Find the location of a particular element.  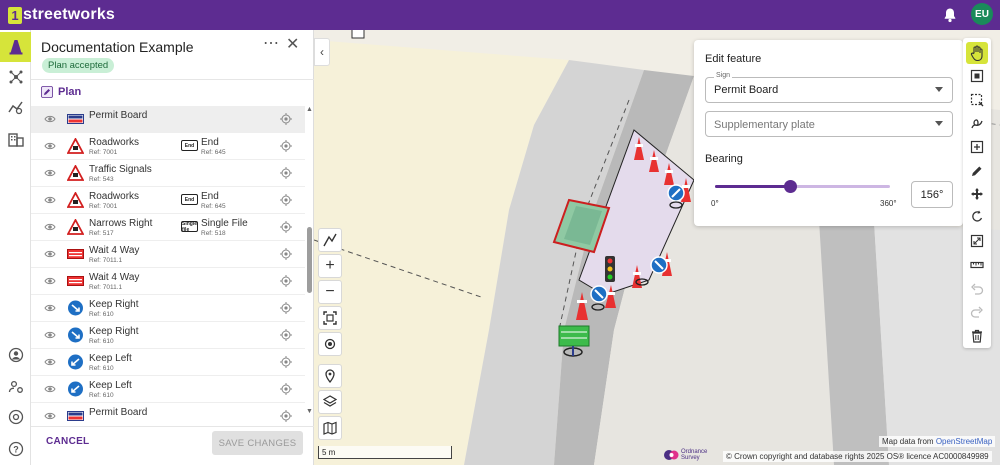

select-box-icon is located at coordinates (977, 76).